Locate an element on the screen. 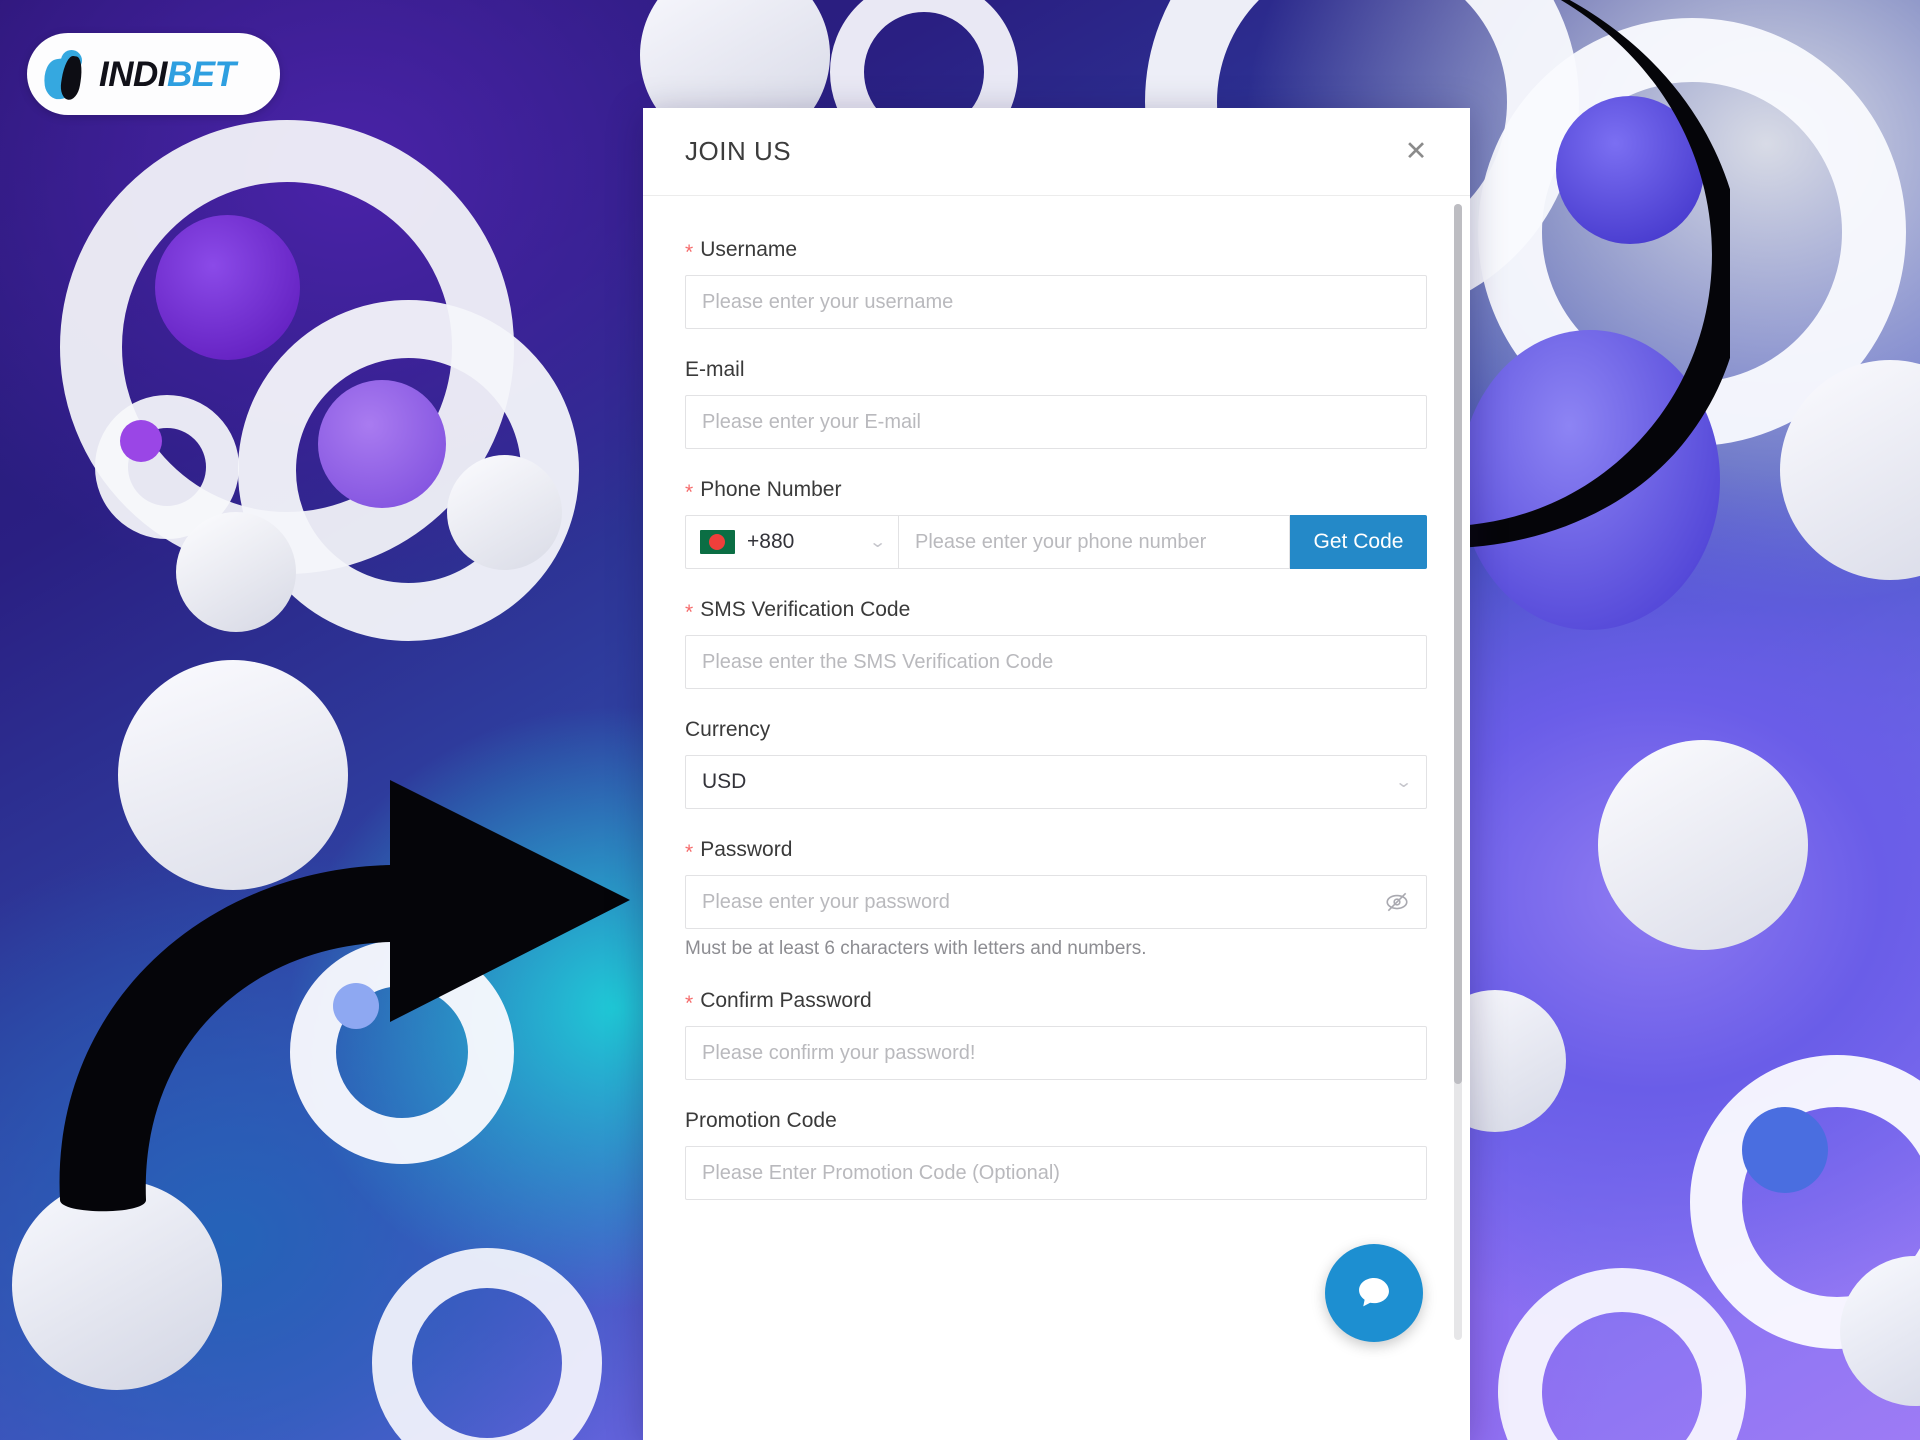 Image resolution: width=1920 pixels, height=1440 pixels. password-placeholder: Please enter your password is located at coordinates (826, 901).